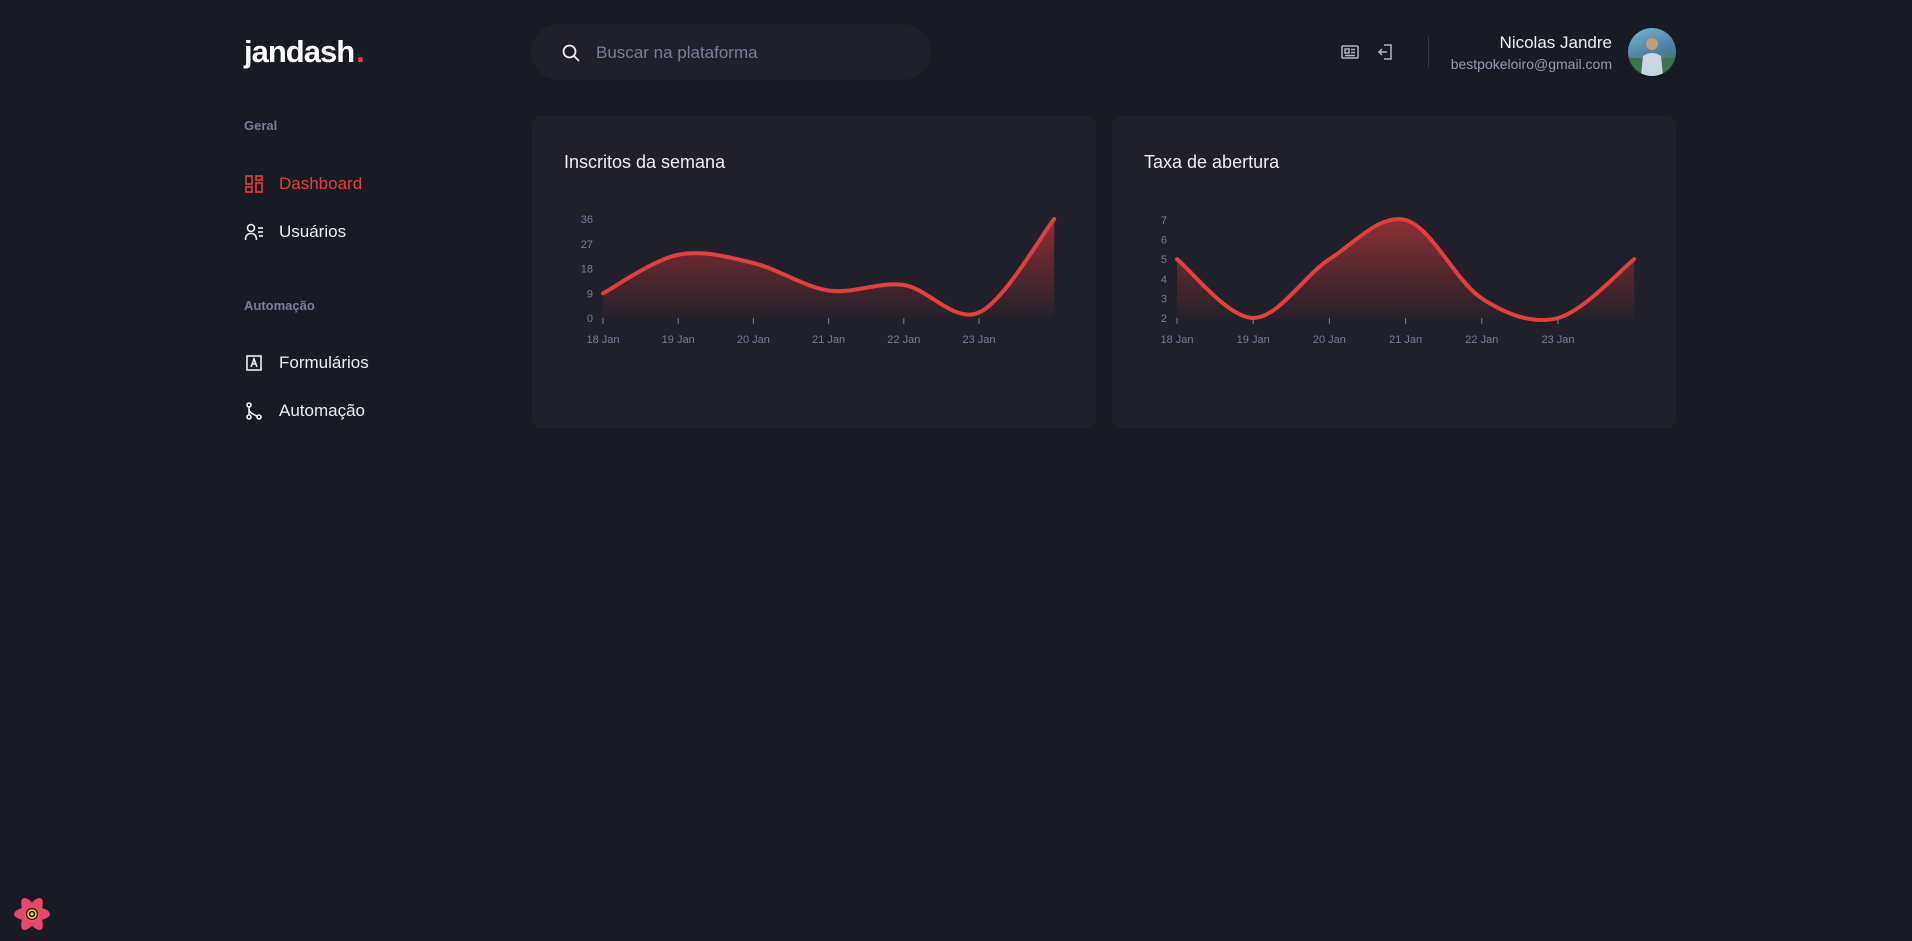  Describe the element at coordinates (1555, 42) in the screenshot. I see `user-name: Nicolas Jandre` at that location.